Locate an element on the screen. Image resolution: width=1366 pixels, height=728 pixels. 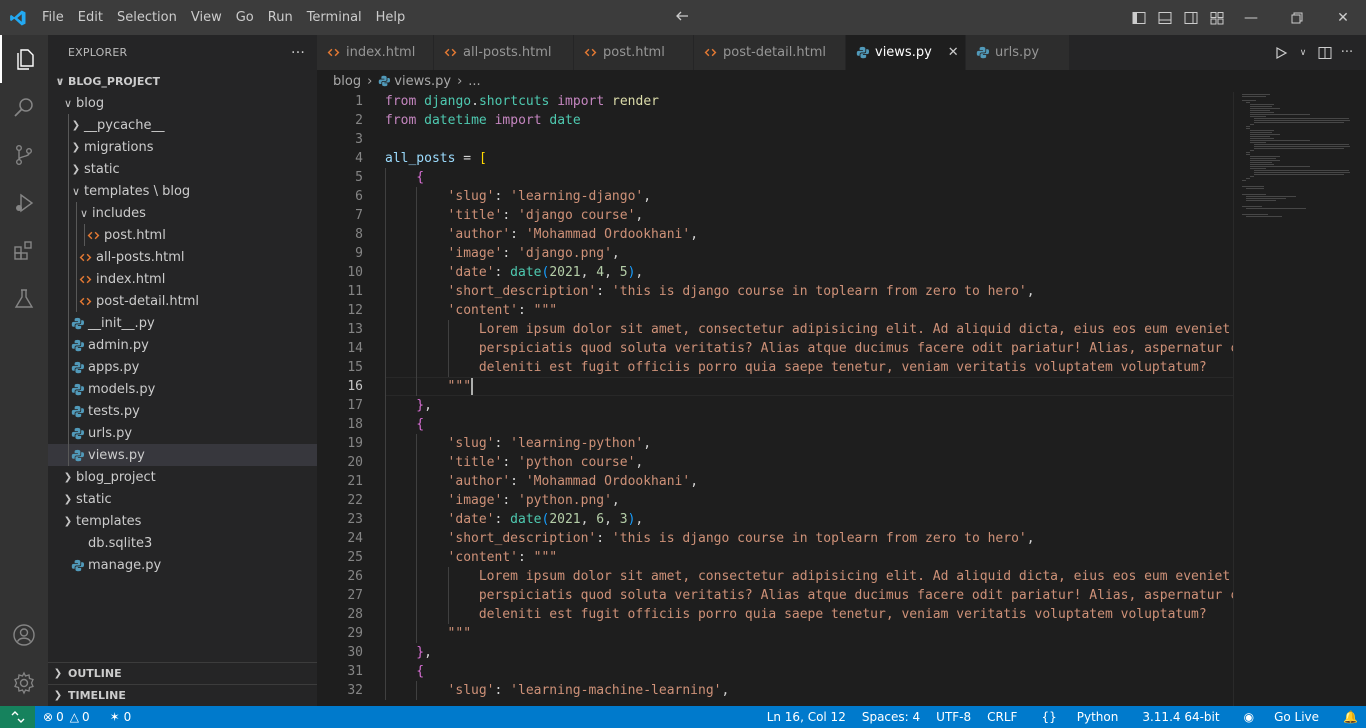
breadcrumb-folder: blog is located at coordinates (347, 81).